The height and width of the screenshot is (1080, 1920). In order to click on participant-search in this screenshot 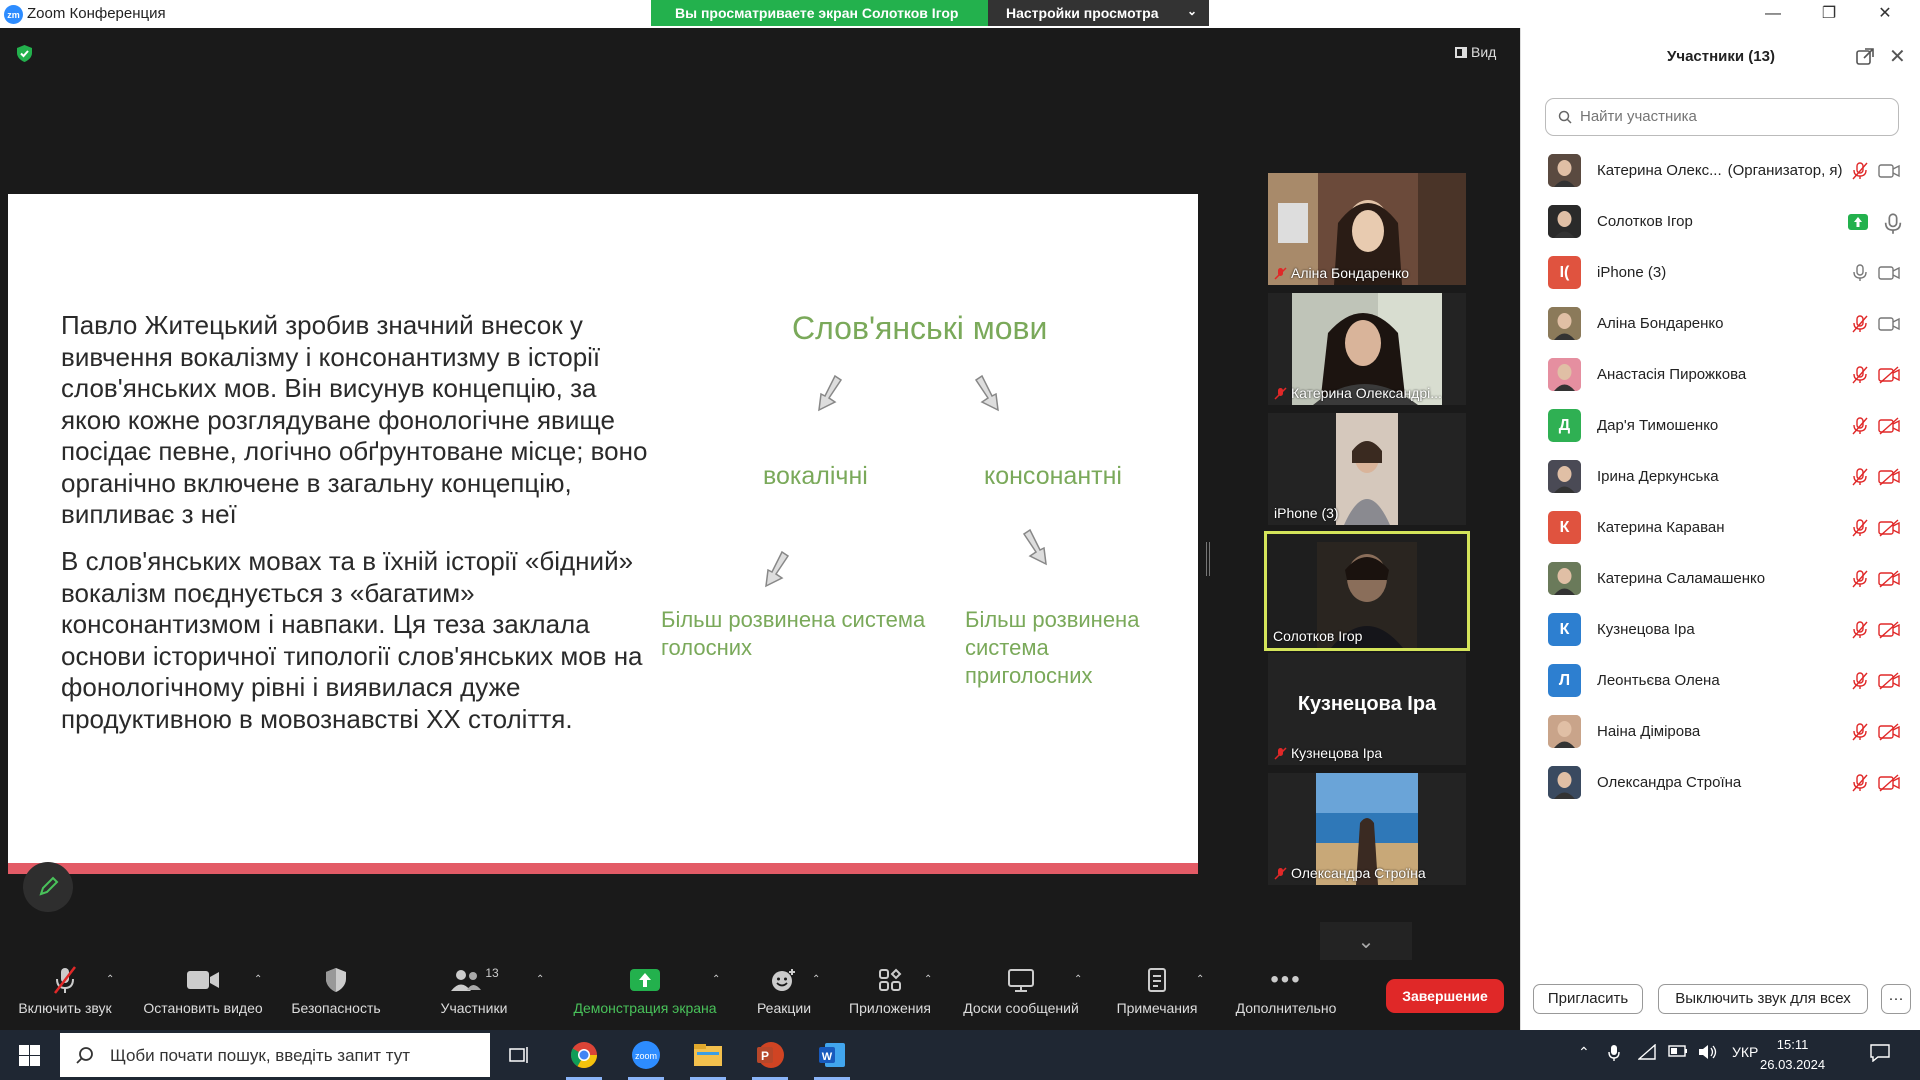, I will do `click(1722, 117)`.